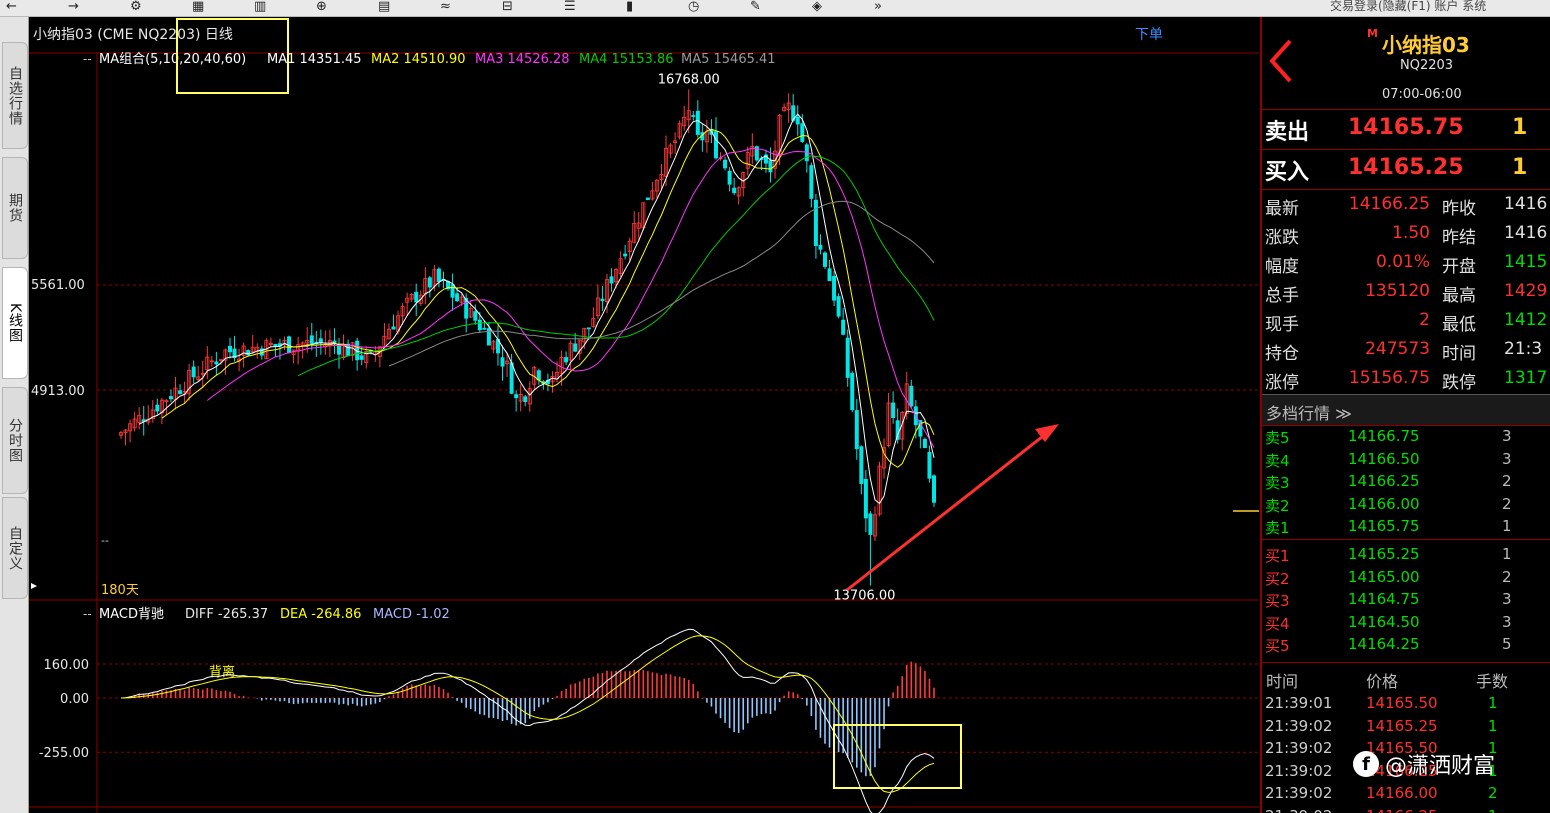 The height and width of the screenshot is (813, 1550). Describe the element at coordinates (1459, 325) in the screenshot. I see `stat-l2: 最低` at that location.